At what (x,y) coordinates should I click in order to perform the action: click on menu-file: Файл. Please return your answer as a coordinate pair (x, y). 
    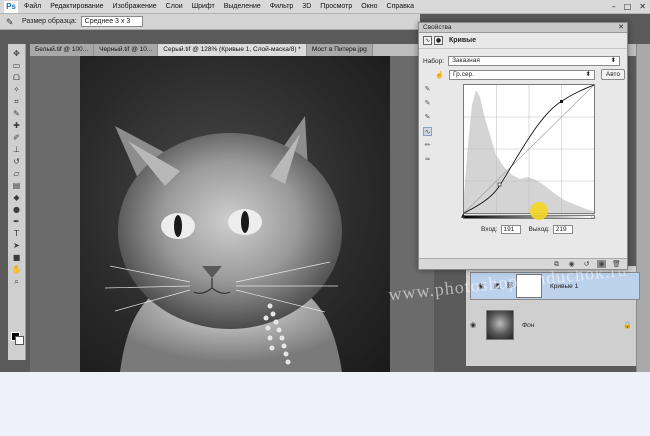
    Looking at the image, I should click on (32, 6).